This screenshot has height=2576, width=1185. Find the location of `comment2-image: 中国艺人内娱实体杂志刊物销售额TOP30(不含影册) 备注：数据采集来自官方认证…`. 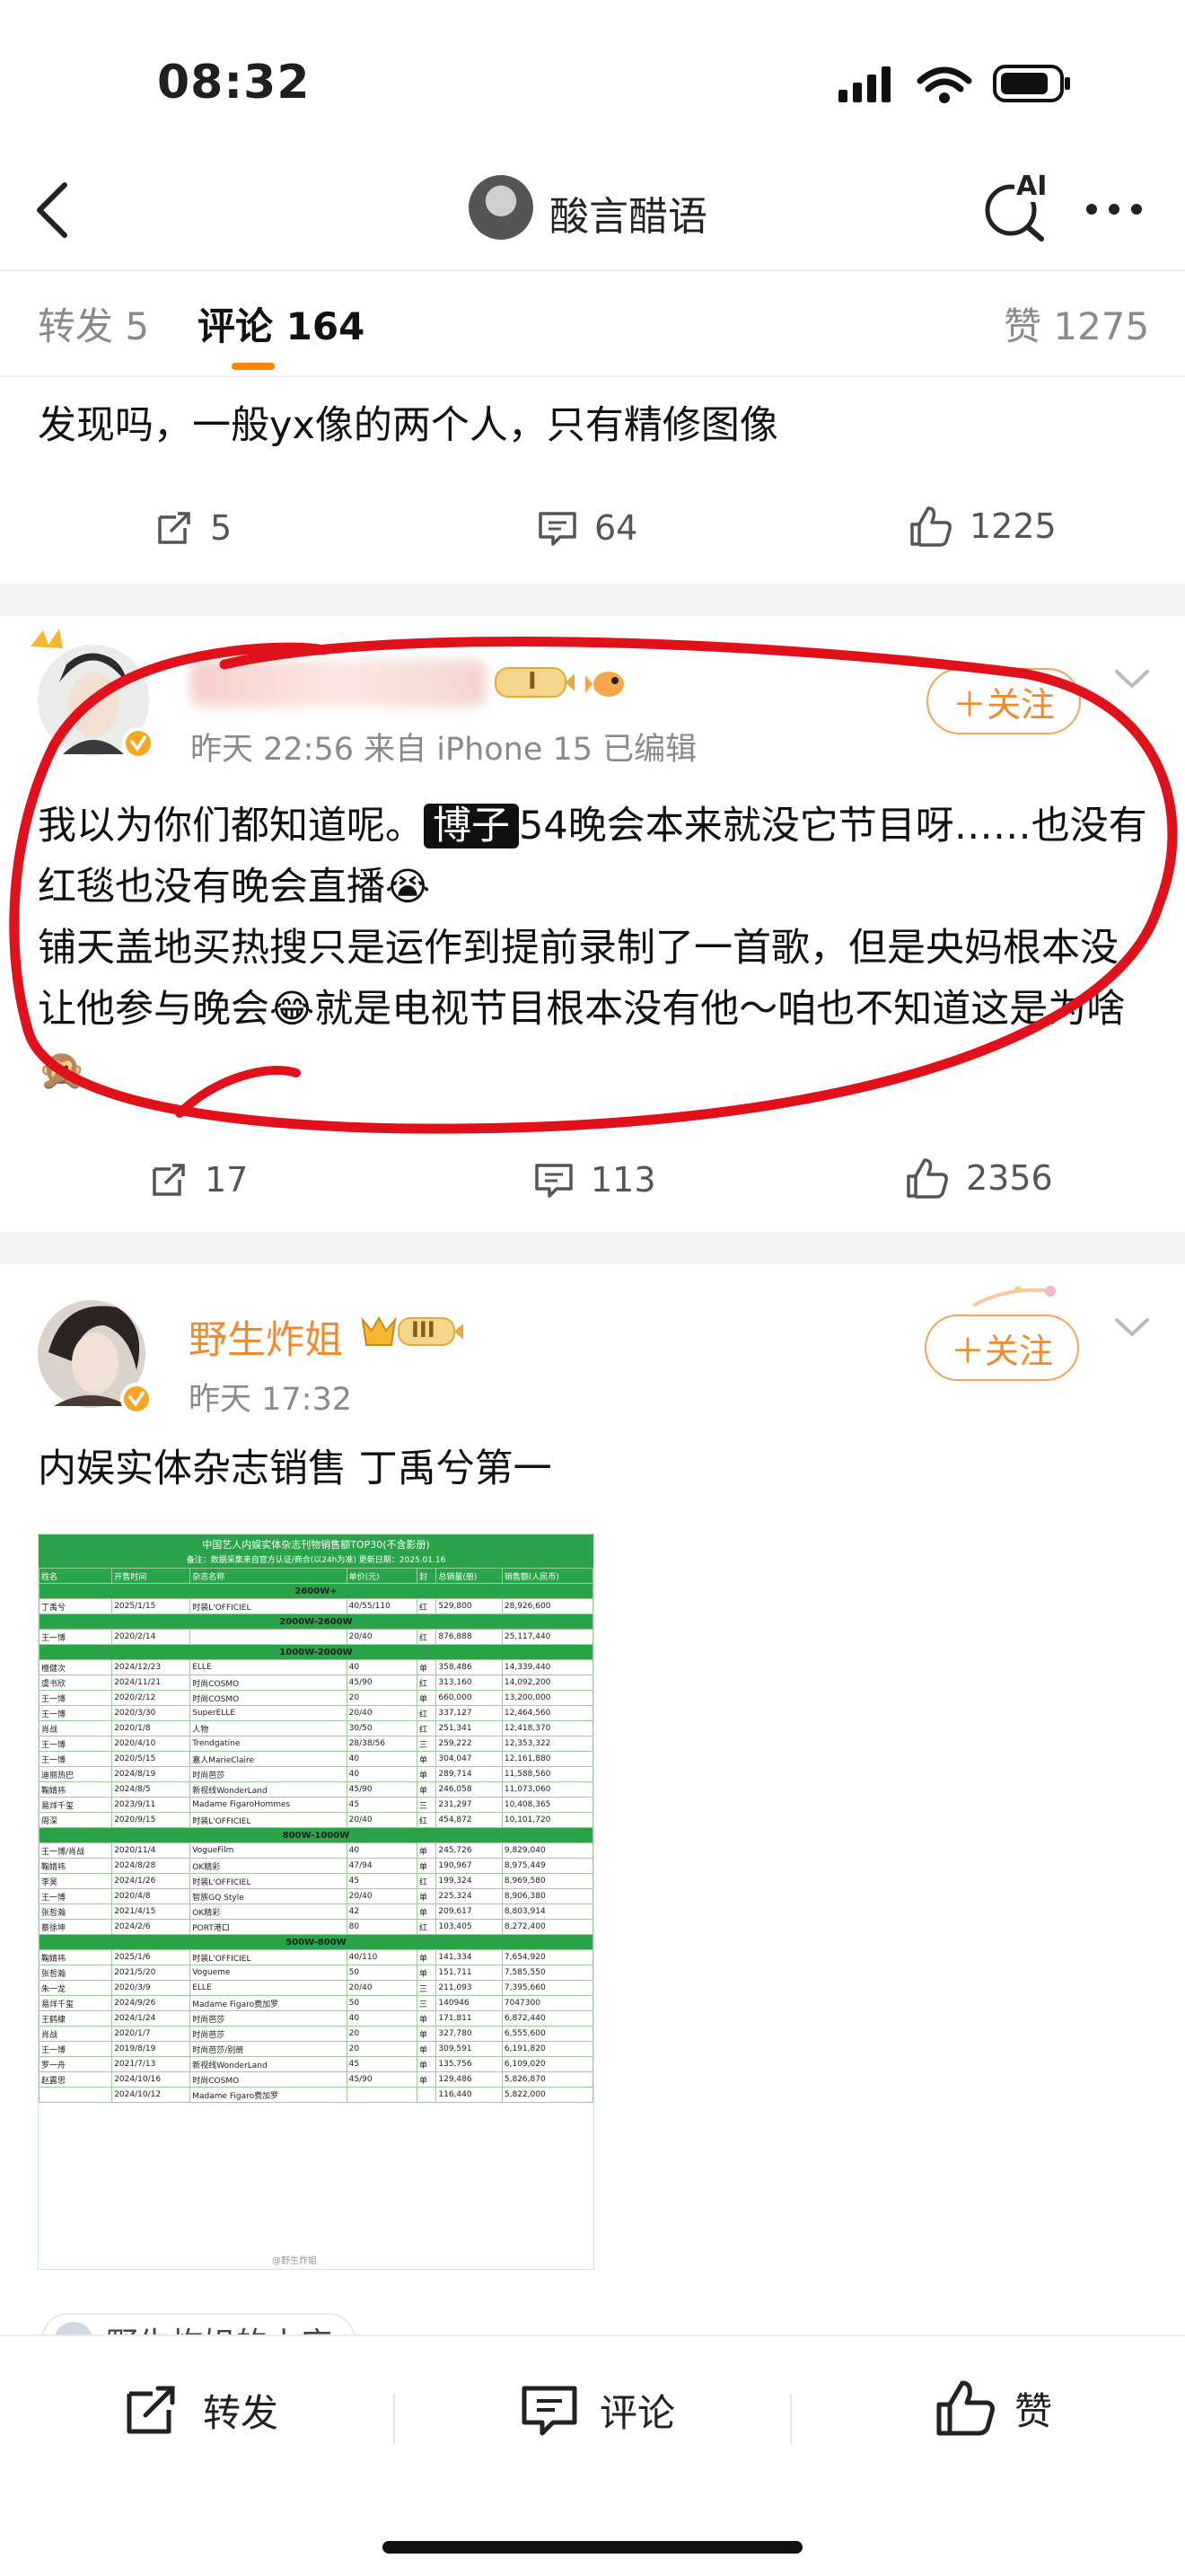

comment2-image: 中国艺人内娱实体杂志刊物销售额TOP30(不含影册) 备注：数据采集来自官方认证… is located at coordinates (316, 1902).